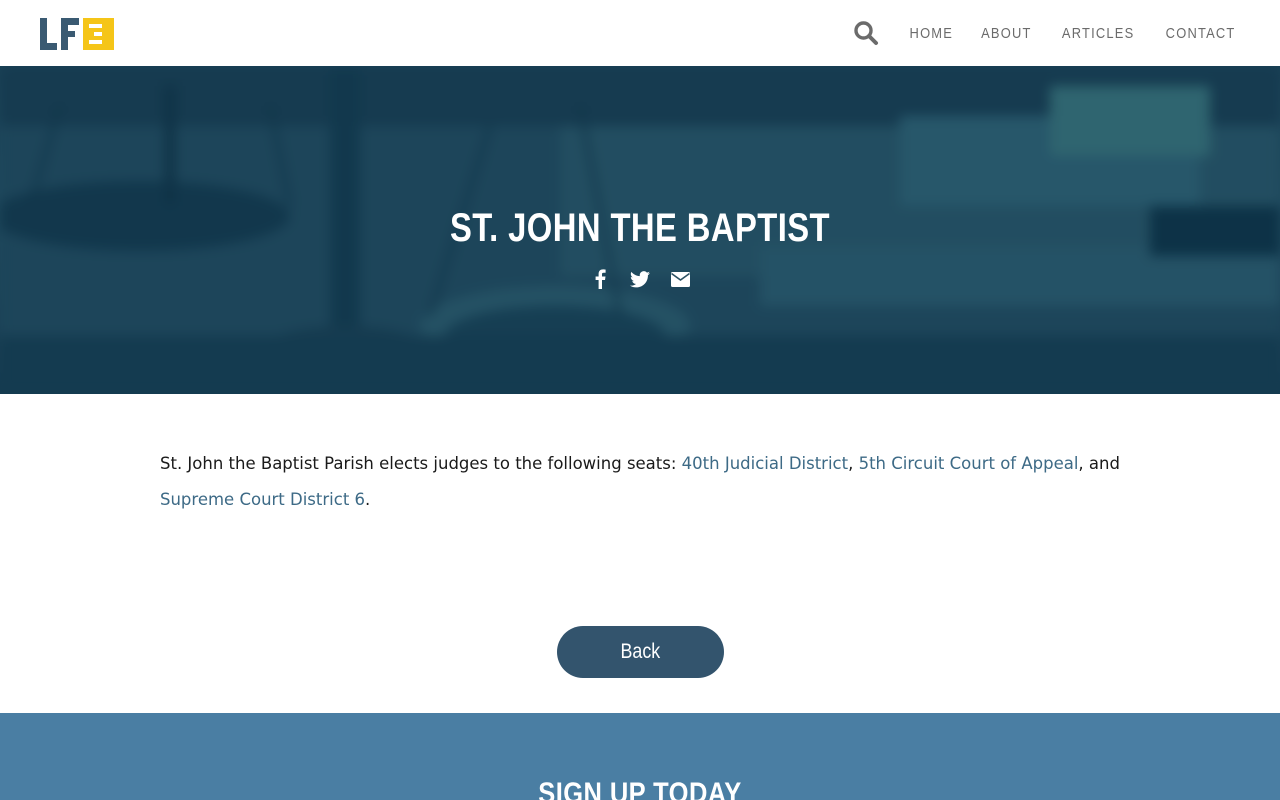 The image size is (1280, 800). What do you see at coordinates (368, 499) in the screenshot?
I see `period: .` at bounding box center [368, 499].